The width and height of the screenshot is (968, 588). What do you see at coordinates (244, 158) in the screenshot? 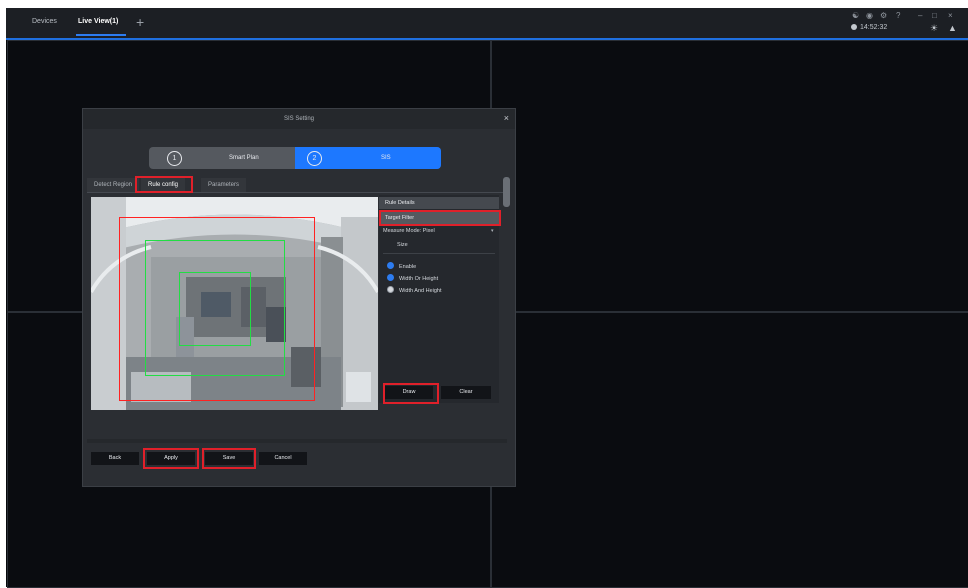
I see `step-label: Smart Plan` at bounding box center [244, 158].